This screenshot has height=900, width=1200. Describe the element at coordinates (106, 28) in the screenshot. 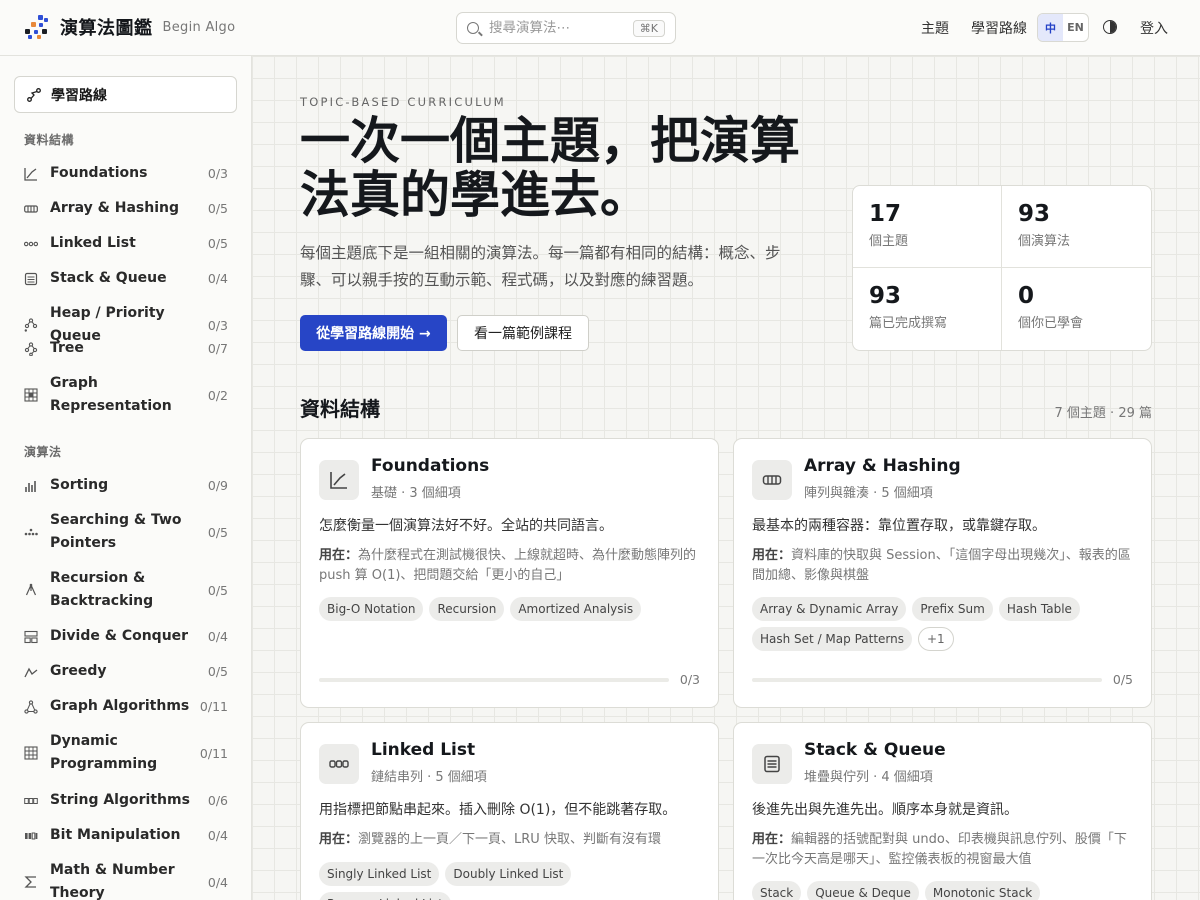

I see `brand-title: 演算法圖鑑` at that location.